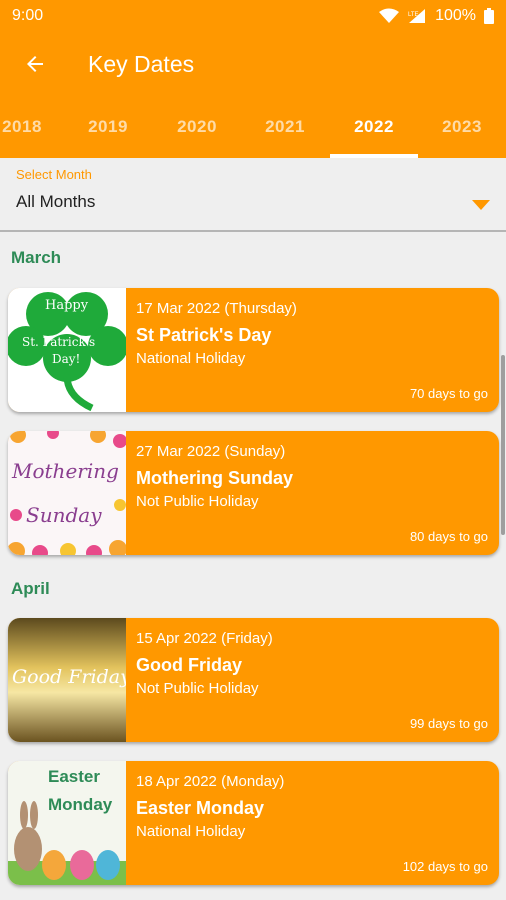 The image size is (506, 900). What do you see at coordinates (67, 823) in the screenshot?
I see `easter-monday-image: Easter Monday` at bounding box center [67, 823].